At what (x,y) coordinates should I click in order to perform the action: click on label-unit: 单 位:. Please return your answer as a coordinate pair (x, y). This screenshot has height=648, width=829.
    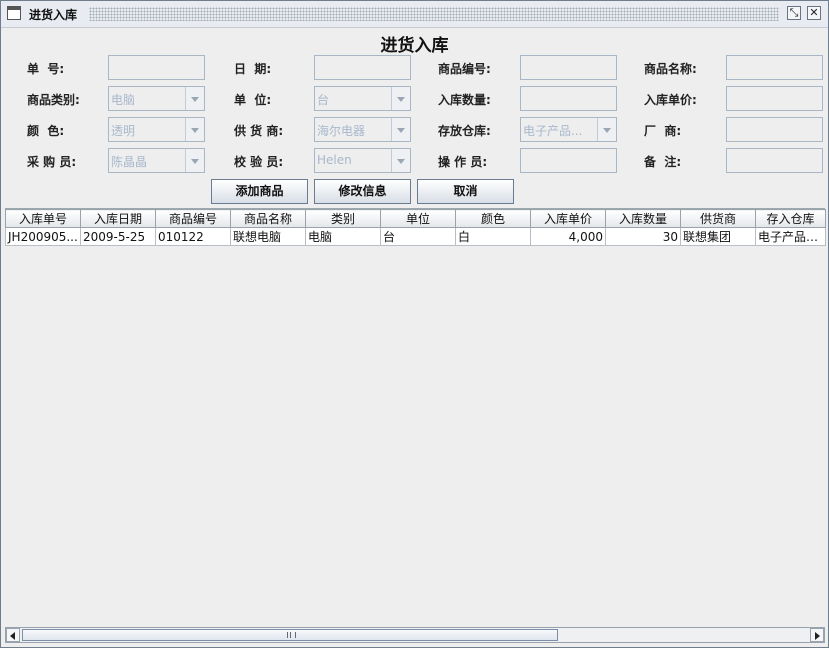
    Looking at the image, I should click on (253, 100).